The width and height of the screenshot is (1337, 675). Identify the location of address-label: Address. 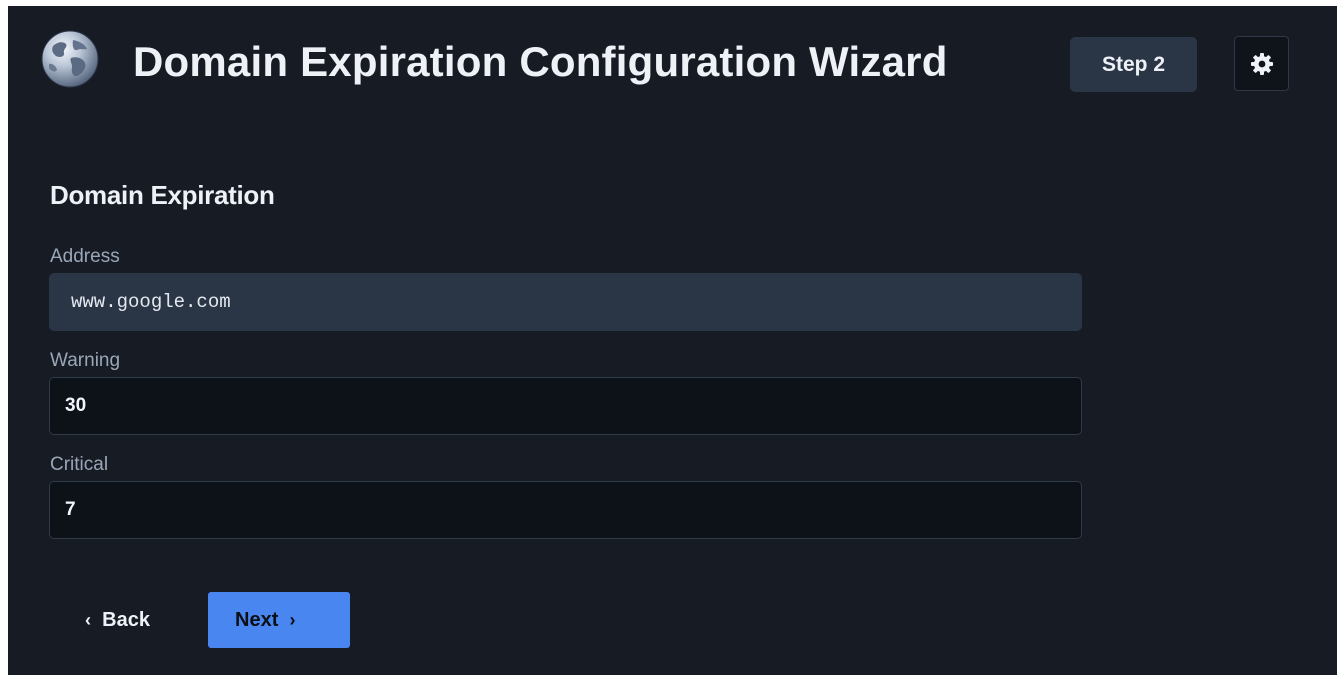
(85, 256).